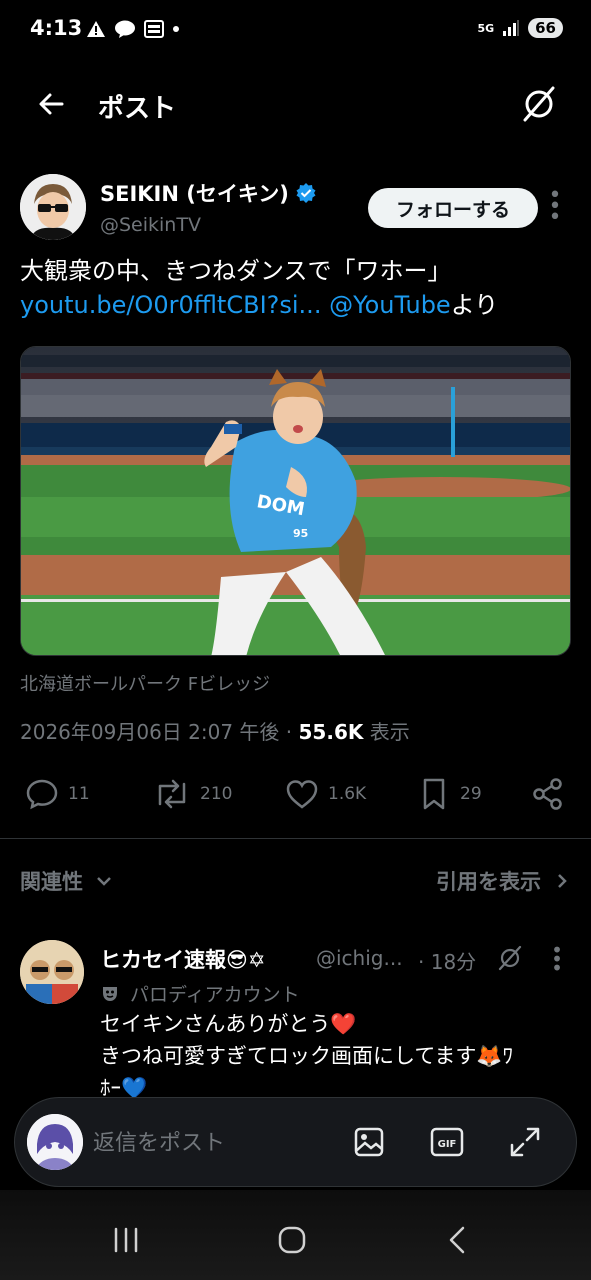  Describe the element at coordinates (557, 959) in the screenshot. I see `reply-more-button: • • •` at that location.